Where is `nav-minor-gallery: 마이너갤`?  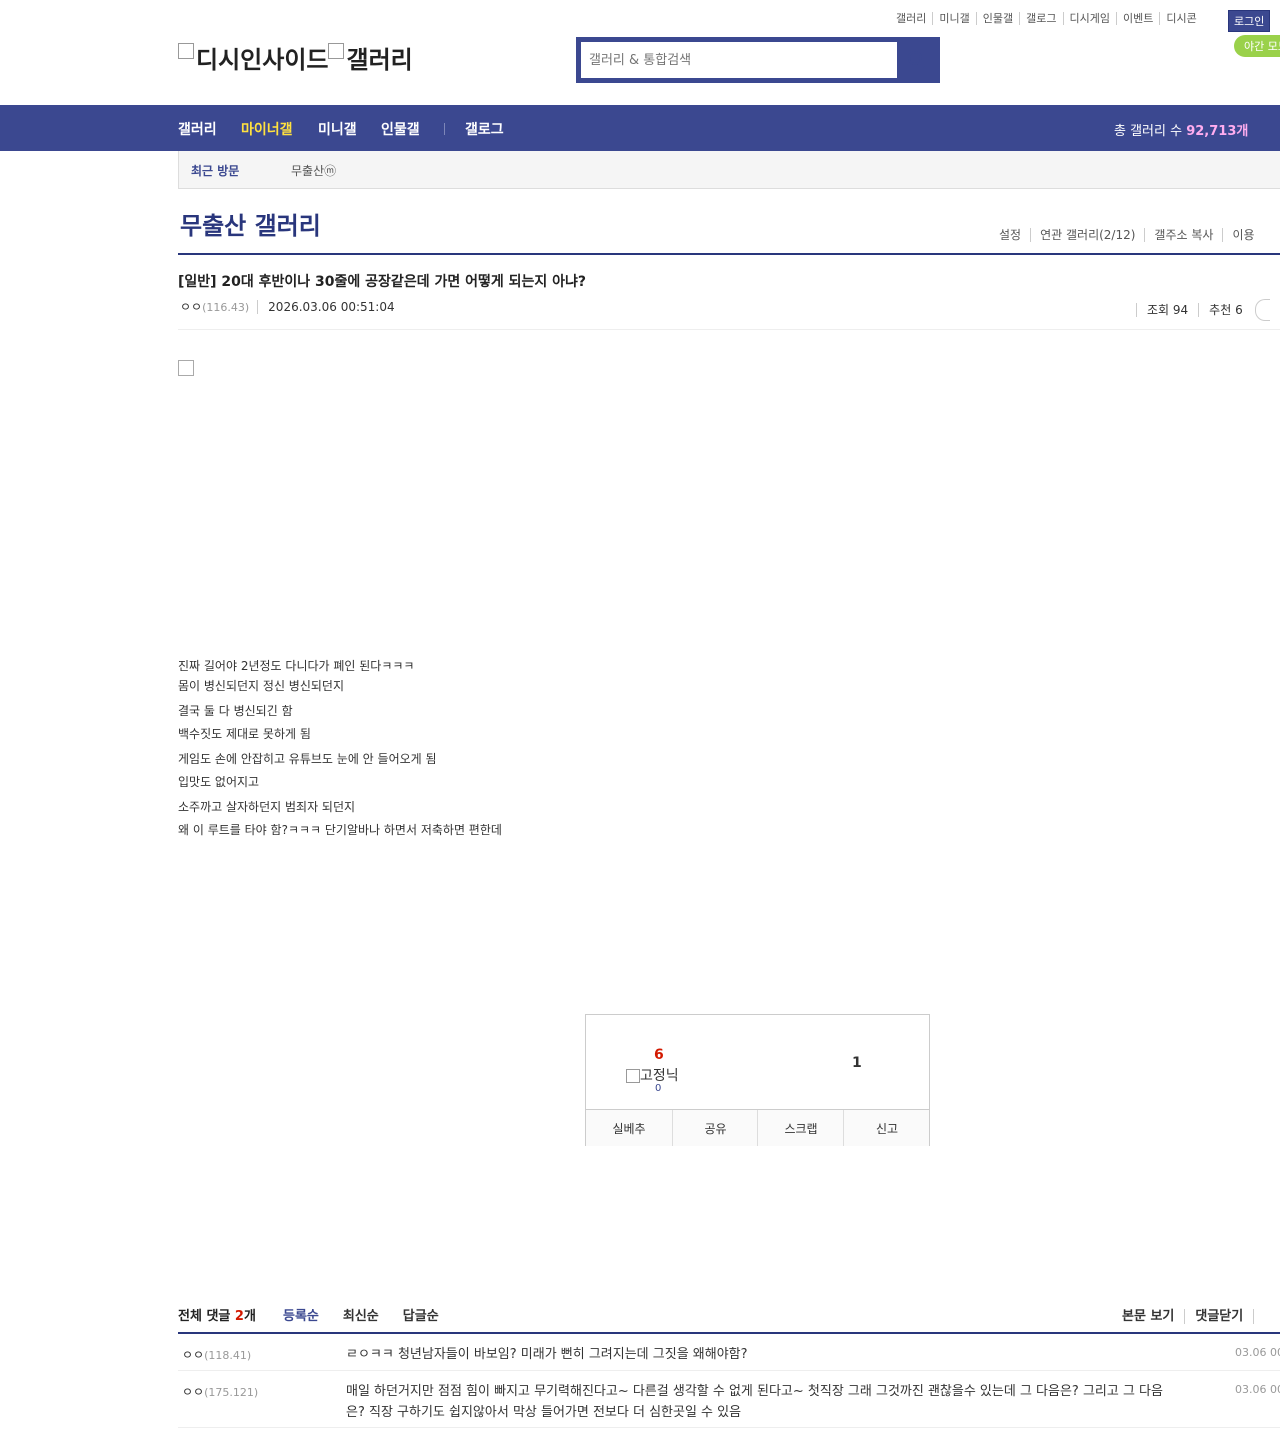 nav-minor-gallery: 마이너갤 is located at coordinates (267, 129).